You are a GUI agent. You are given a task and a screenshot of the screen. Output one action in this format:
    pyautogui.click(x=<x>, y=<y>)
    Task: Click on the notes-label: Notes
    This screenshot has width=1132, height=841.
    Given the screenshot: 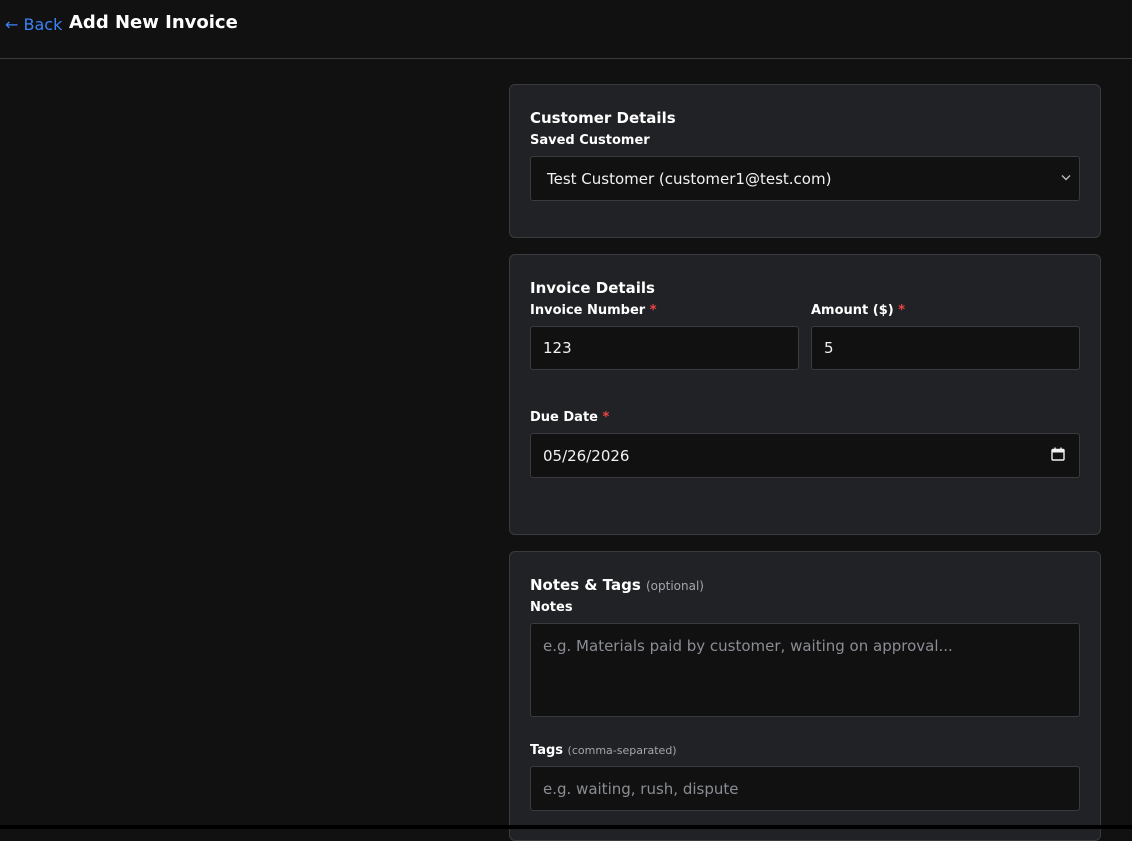 What is the action you would take?
    pyautogui.click(x=551, y=607)
    